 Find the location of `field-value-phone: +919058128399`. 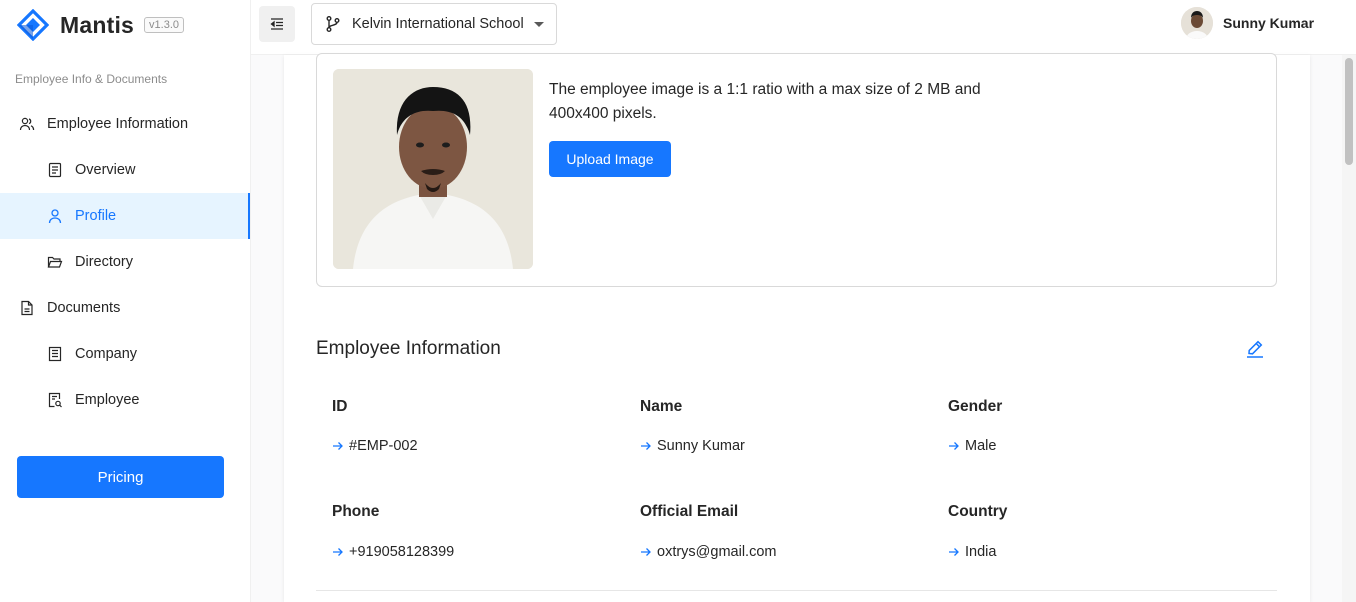

field-value-phone: +919058128399 is located at coordinates (393, 552).